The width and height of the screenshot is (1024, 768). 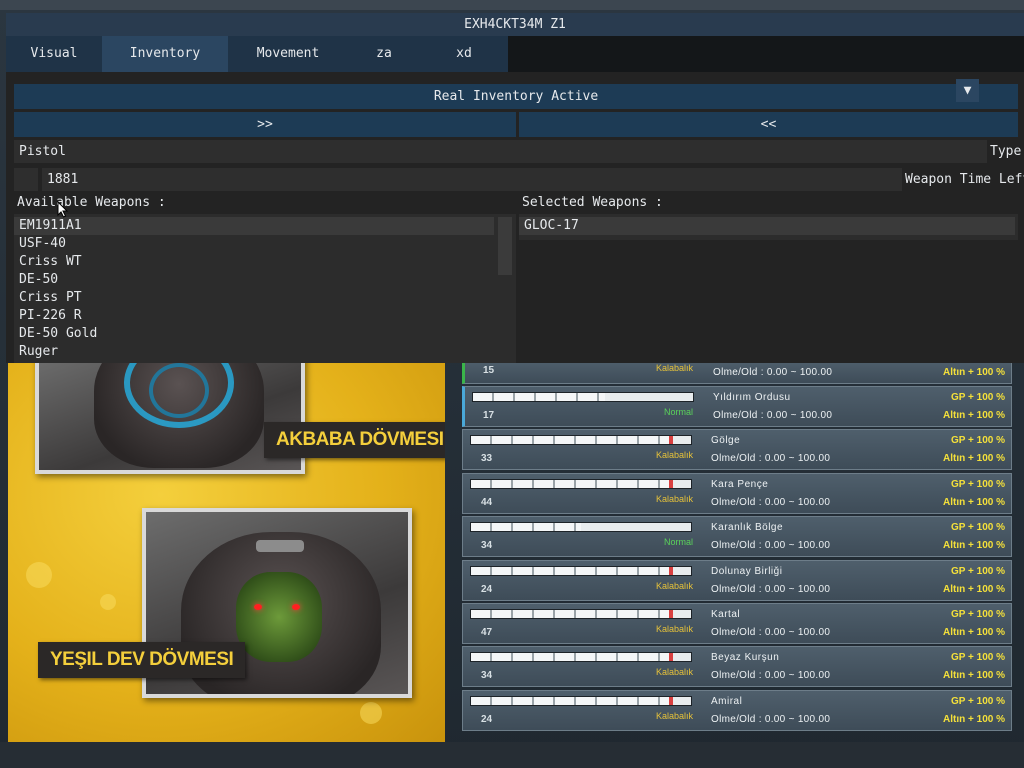 I want to click on weapon-type-label: Type, so click(x=1006, y=151).